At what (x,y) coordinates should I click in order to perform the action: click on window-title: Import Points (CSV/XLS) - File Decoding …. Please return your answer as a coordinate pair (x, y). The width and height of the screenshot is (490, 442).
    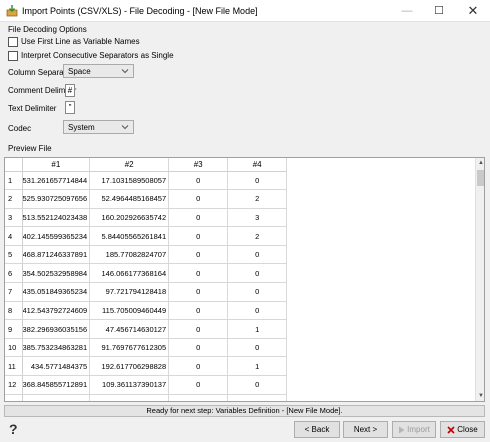
    Looking at the image, I should click on (140, 11).